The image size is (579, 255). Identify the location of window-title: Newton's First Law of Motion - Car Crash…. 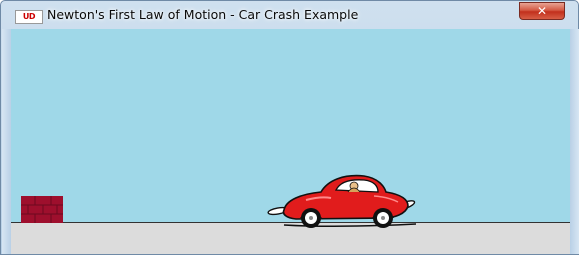
(203, 14).